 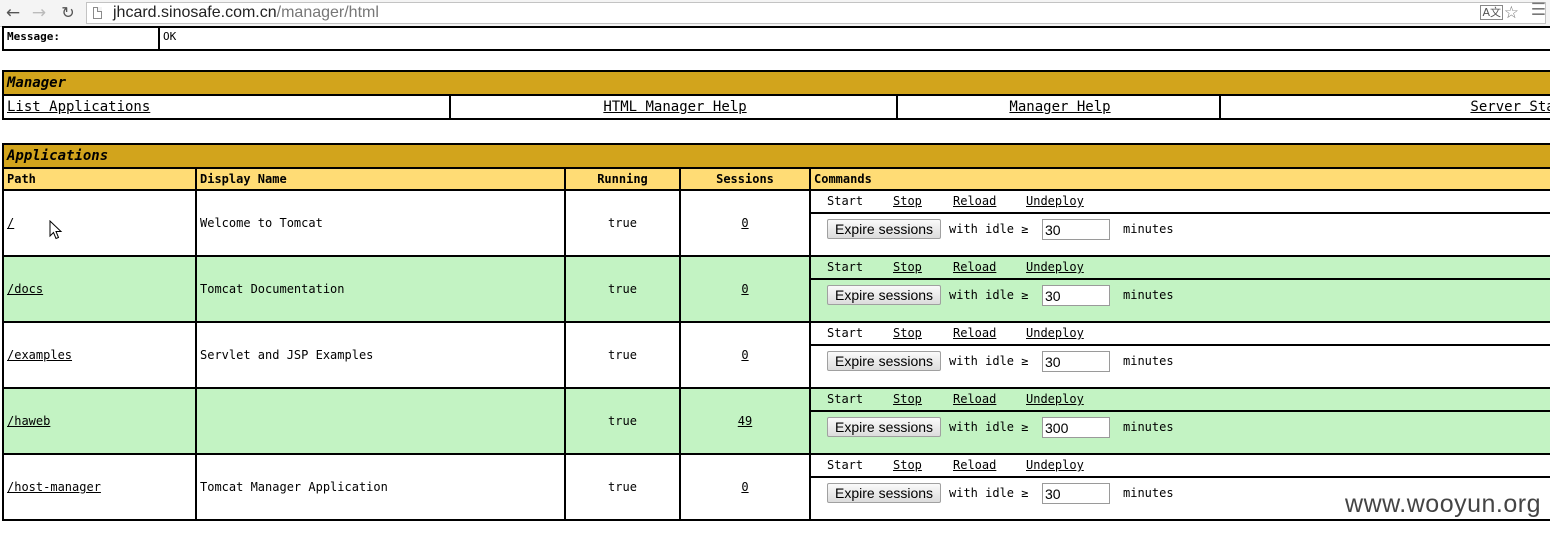 What do you see at coordinates (380, 179) in the screenshot?
I see `column-header-display-name: Display Name` at bounding box center [380, 179].